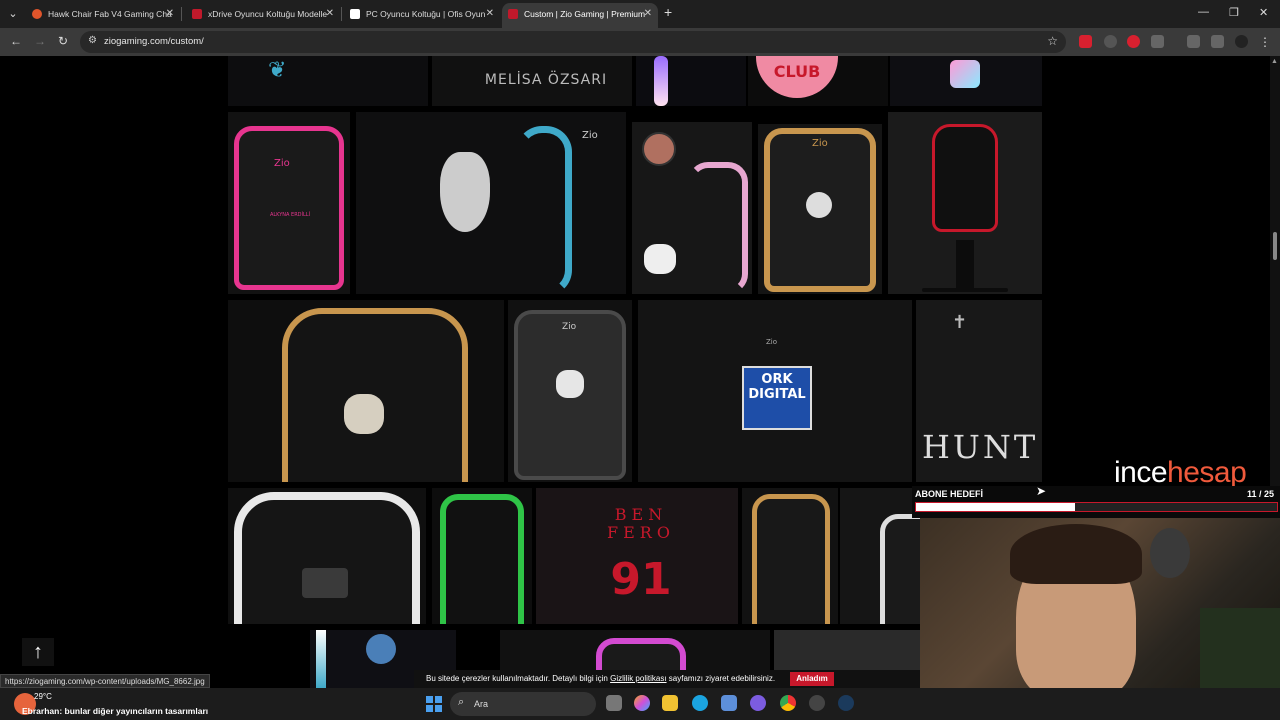 This screenshot has height=720, width=1280. I want to click on windows-start-icon, so click(434, 704).